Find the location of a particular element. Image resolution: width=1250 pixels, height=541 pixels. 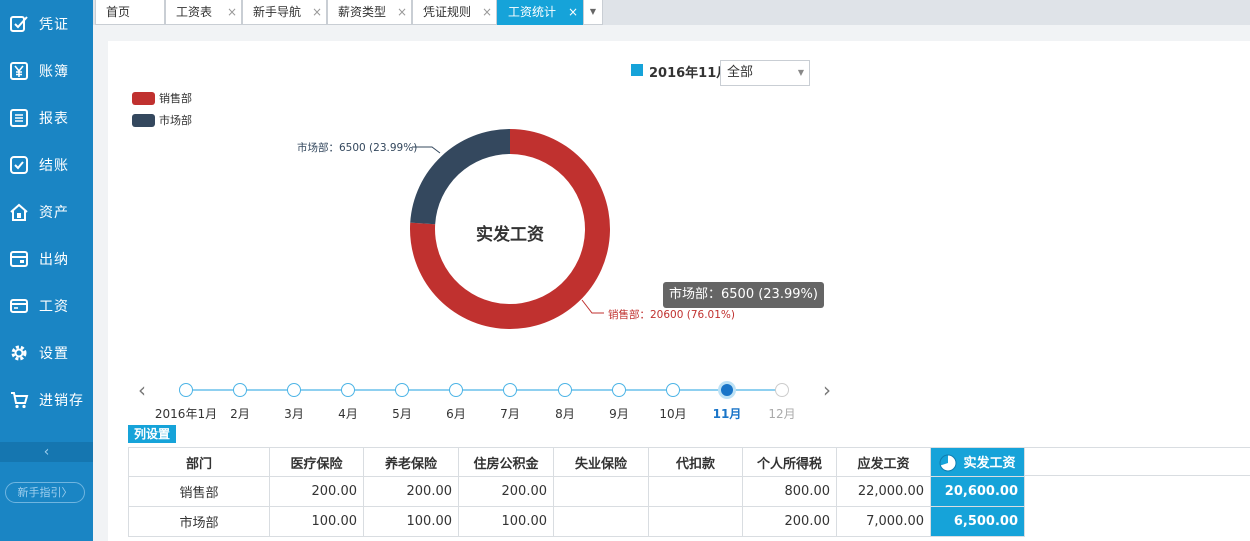

cell-medical-insurance: 200.00 is located at coordinates (316, 491).